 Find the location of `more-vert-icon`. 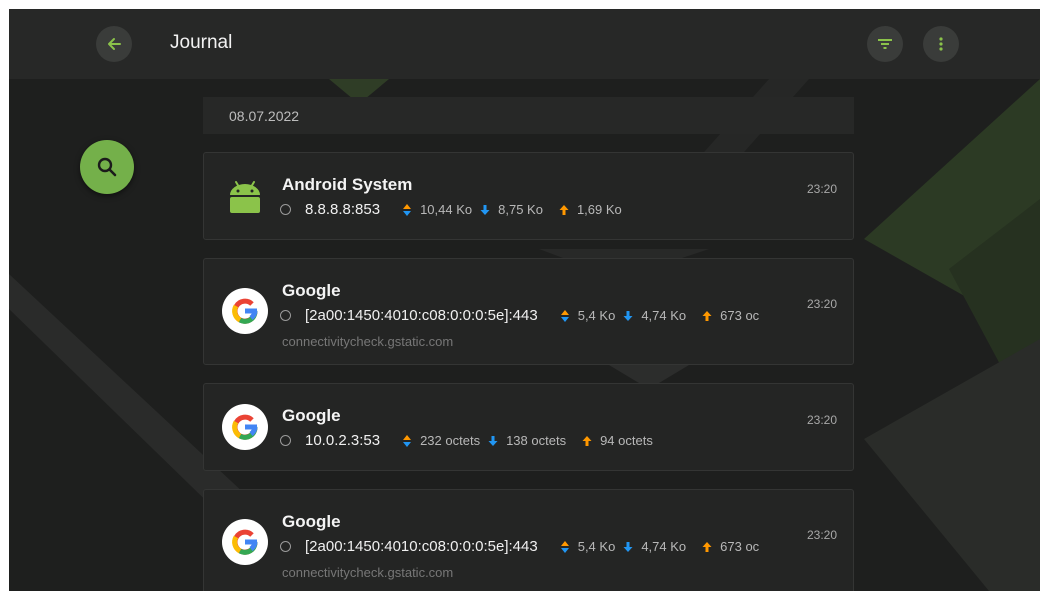

more-vert-icon is located at coordinates (941, 44).